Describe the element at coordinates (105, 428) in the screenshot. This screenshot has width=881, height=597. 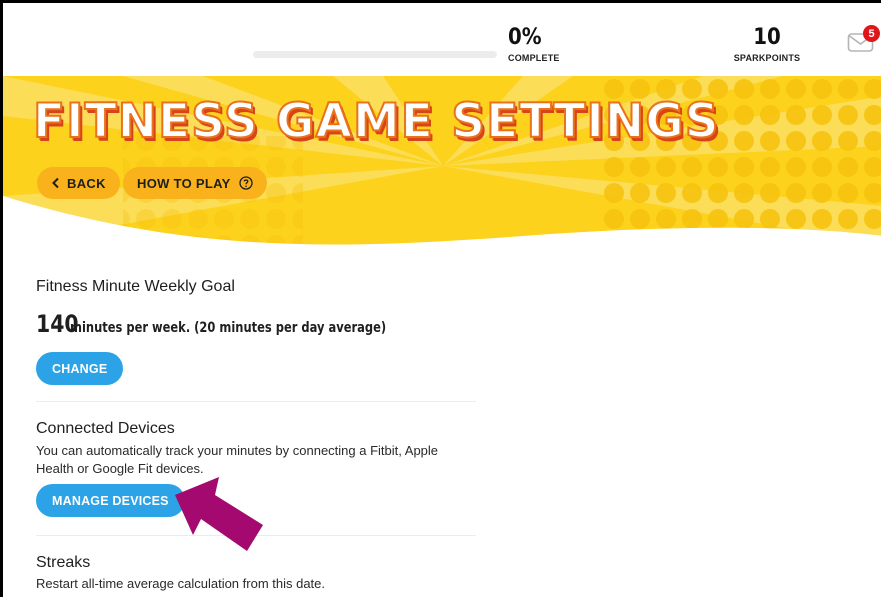
I see `connected-devices-title: Connected Devices` at that location.